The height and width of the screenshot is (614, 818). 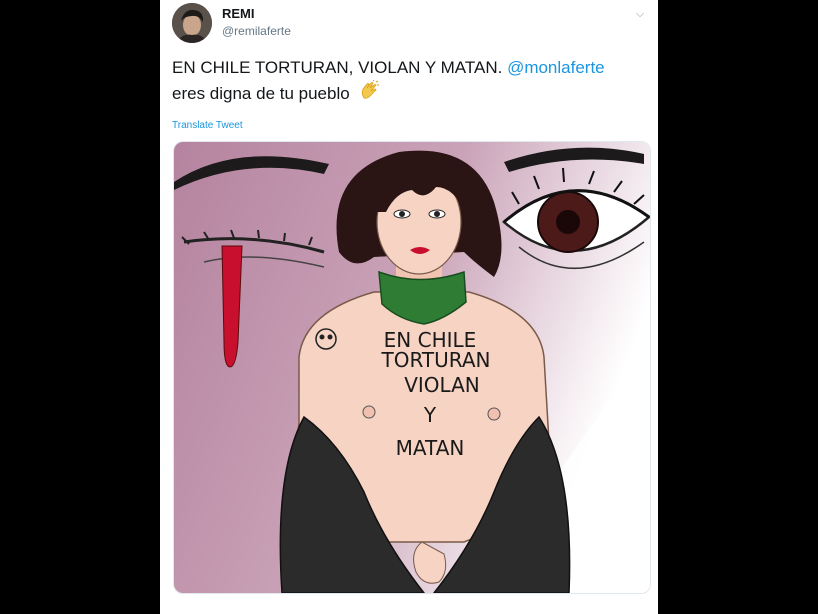 What do you see at coordinates (192, 23) in the screenshot?
I see `avatar` at bounding box center [192, 23].